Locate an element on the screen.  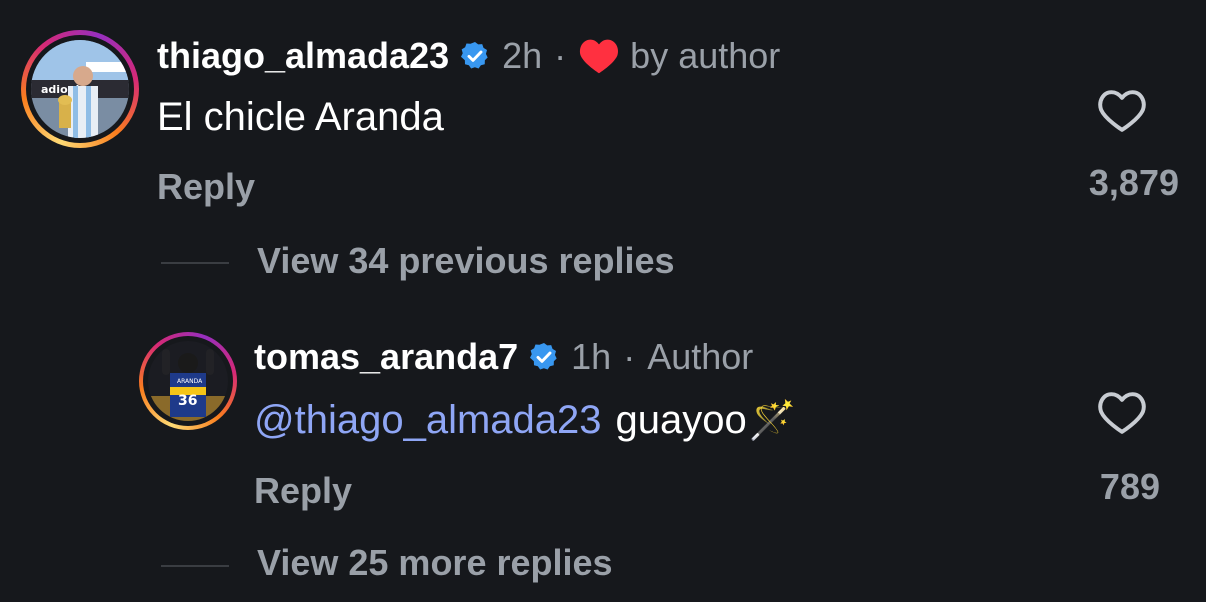
liked-by-author: by author is located at coordinates (705, 55).